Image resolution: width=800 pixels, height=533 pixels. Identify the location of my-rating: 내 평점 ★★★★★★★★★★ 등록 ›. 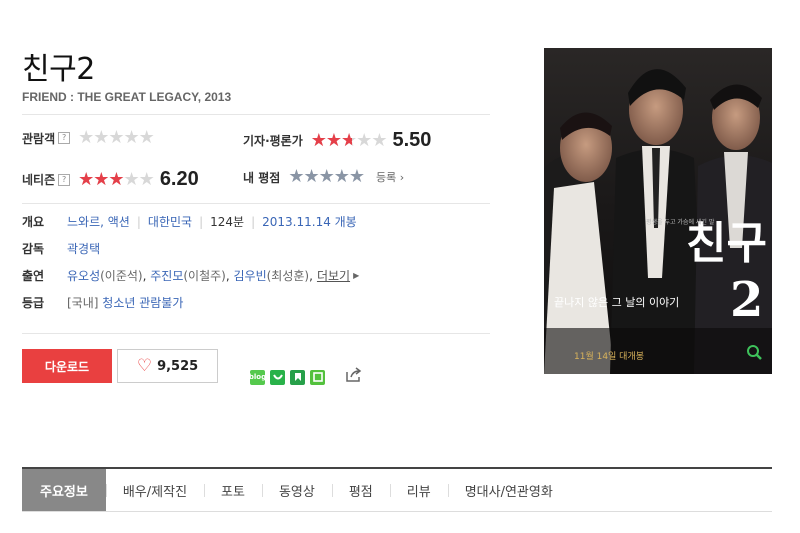
(323, 177).